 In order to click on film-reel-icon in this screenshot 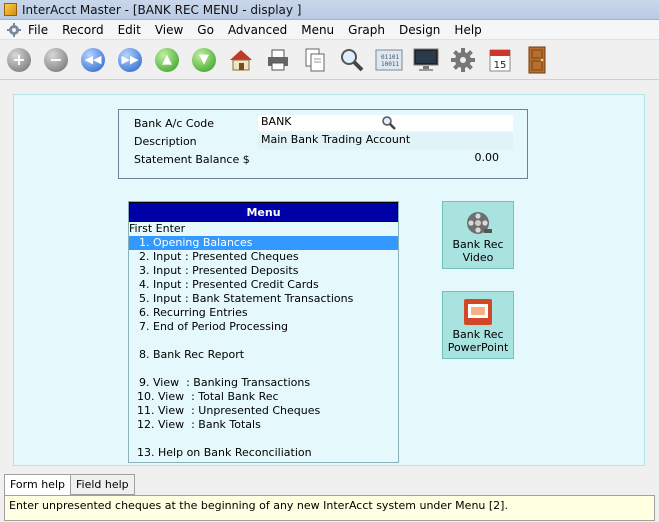, I will do `click(478, 222)`.